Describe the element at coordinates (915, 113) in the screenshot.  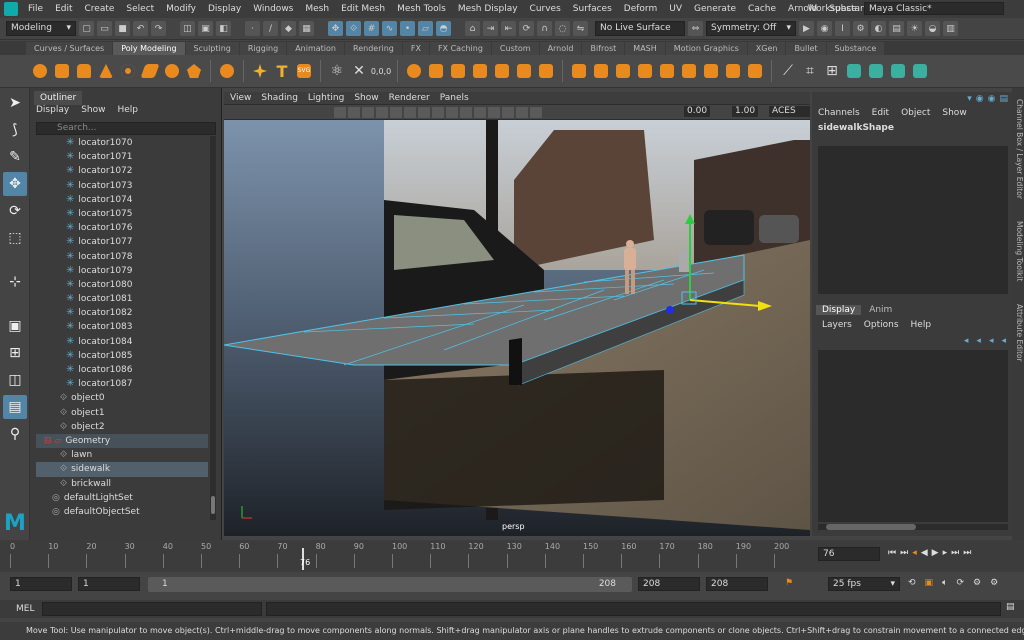
I see `channel-menu-object: Object` at that location.